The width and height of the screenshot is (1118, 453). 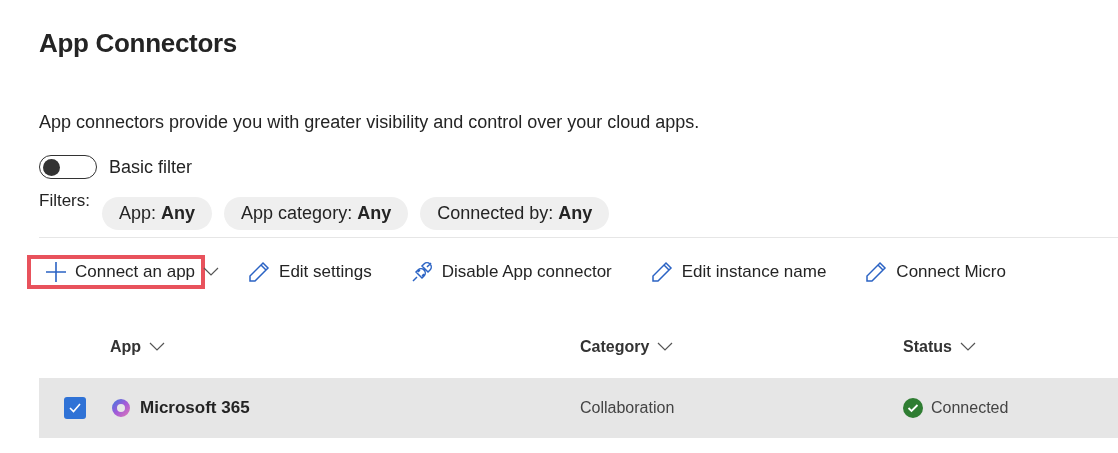 I want to click on filter-chip: App category: Any, so click(x=316, y=213).